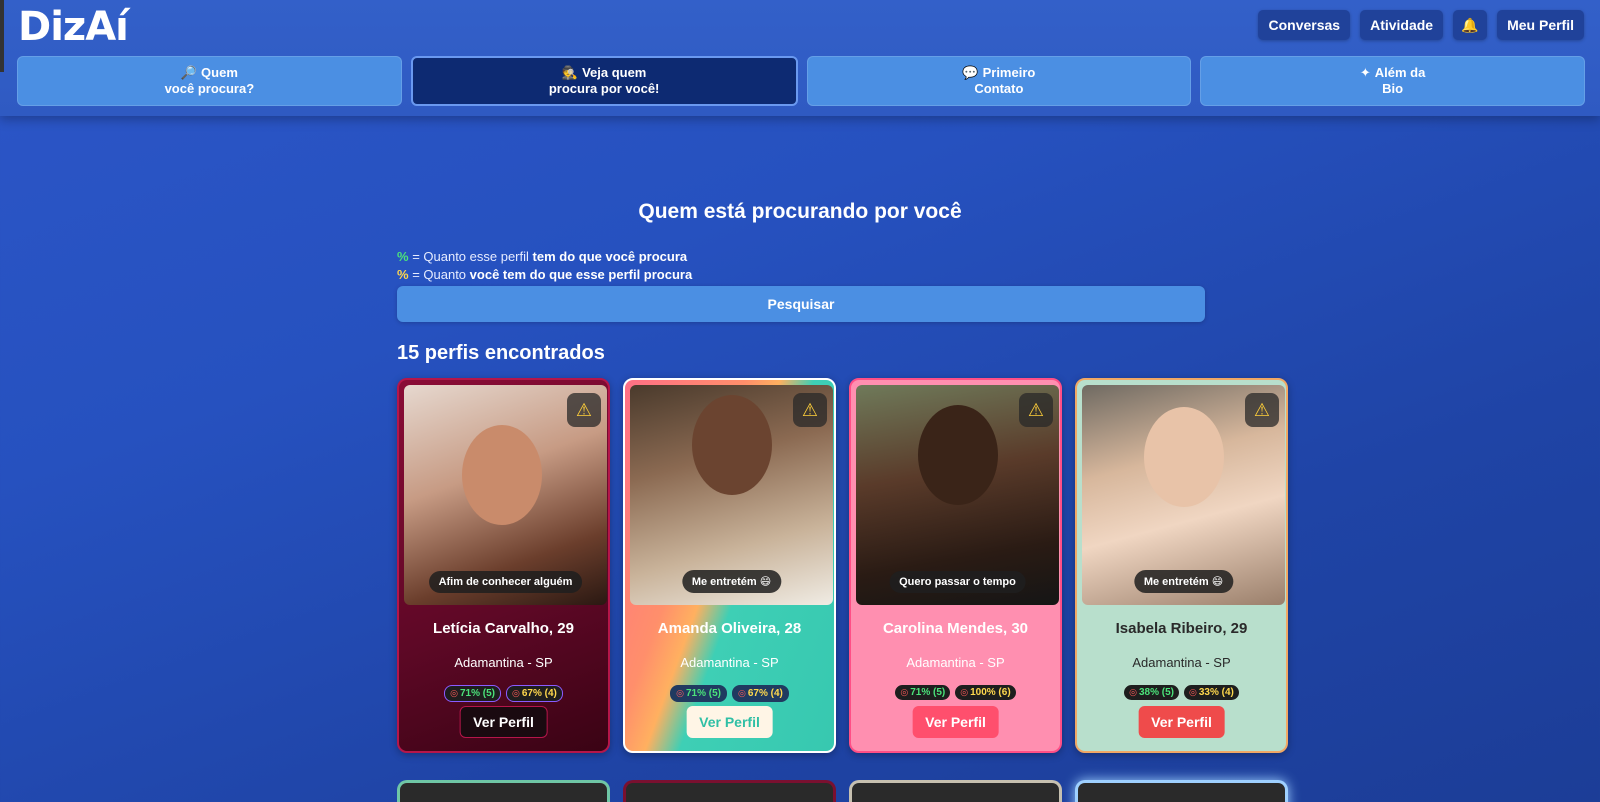 Image resolution: width=1600 pixels, height=802 pixels. I want to click on match-badge-yellow: ◎ 100% (6), so click(985, 692).